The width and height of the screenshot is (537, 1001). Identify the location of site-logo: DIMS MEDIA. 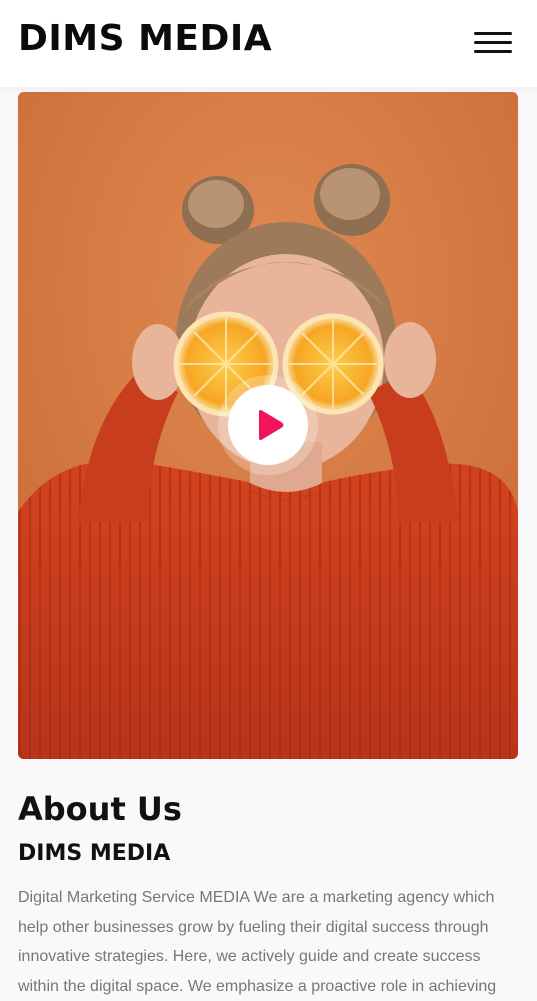
(145, 39).